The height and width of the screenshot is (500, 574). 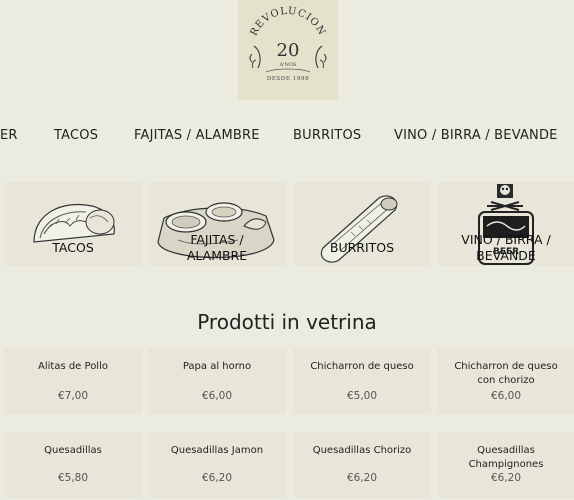 What do you see at coordinates (362, 247) in the screenshot?
I see `category-label: BURRITOS` at bounding box center [362, 247].